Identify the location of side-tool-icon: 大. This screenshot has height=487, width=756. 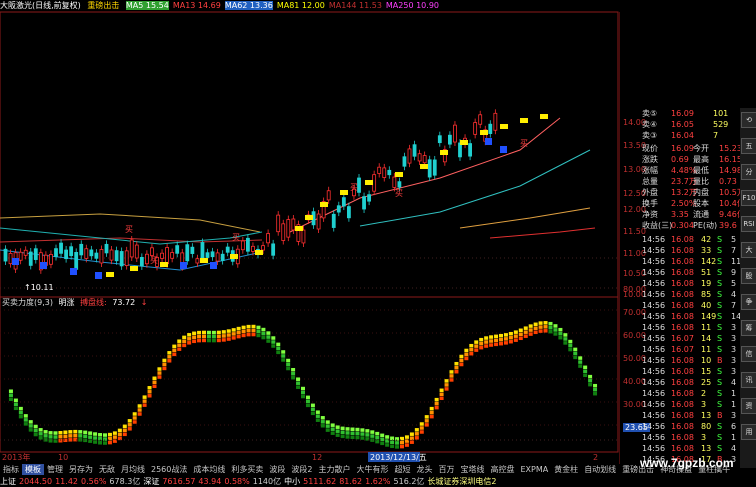
(748, 250).